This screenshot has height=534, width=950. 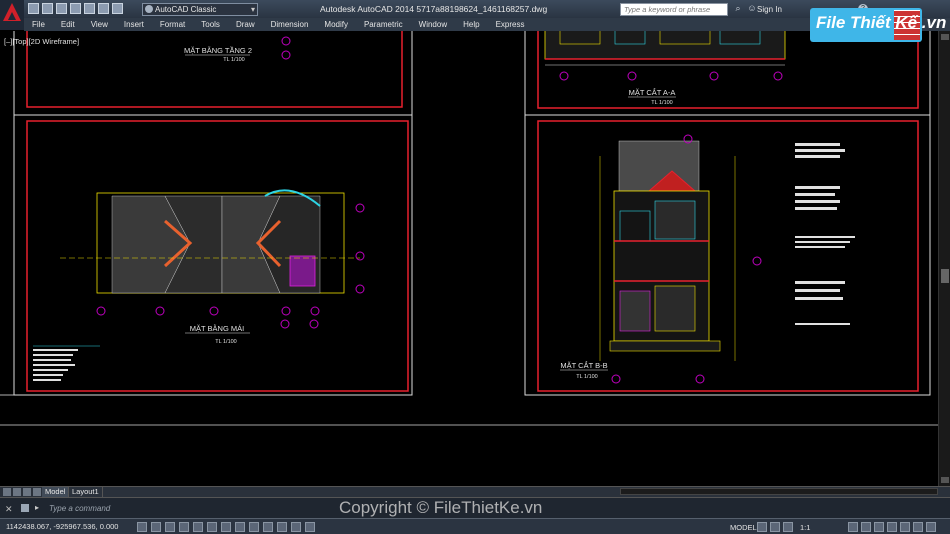 I want to click on lock-icon, so click(x=879, y=527).